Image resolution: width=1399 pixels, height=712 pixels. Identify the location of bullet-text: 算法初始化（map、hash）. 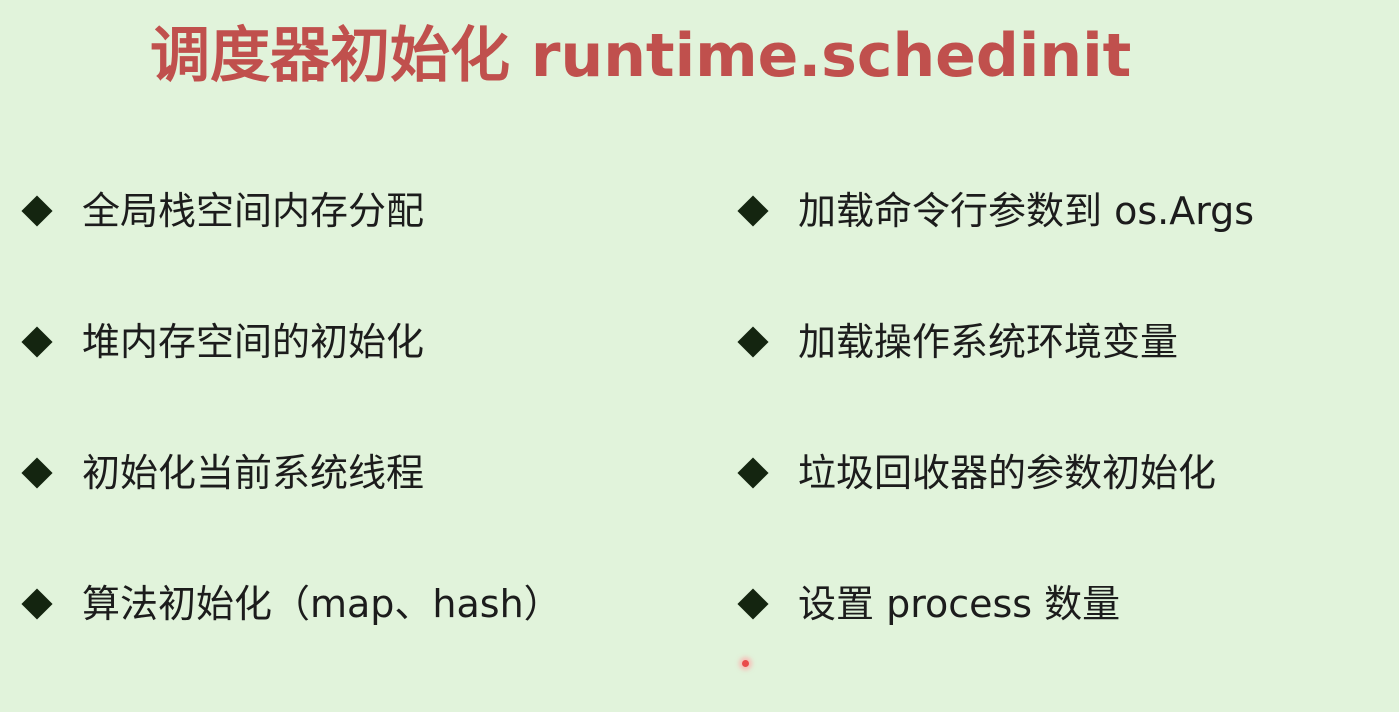
(322, 604).